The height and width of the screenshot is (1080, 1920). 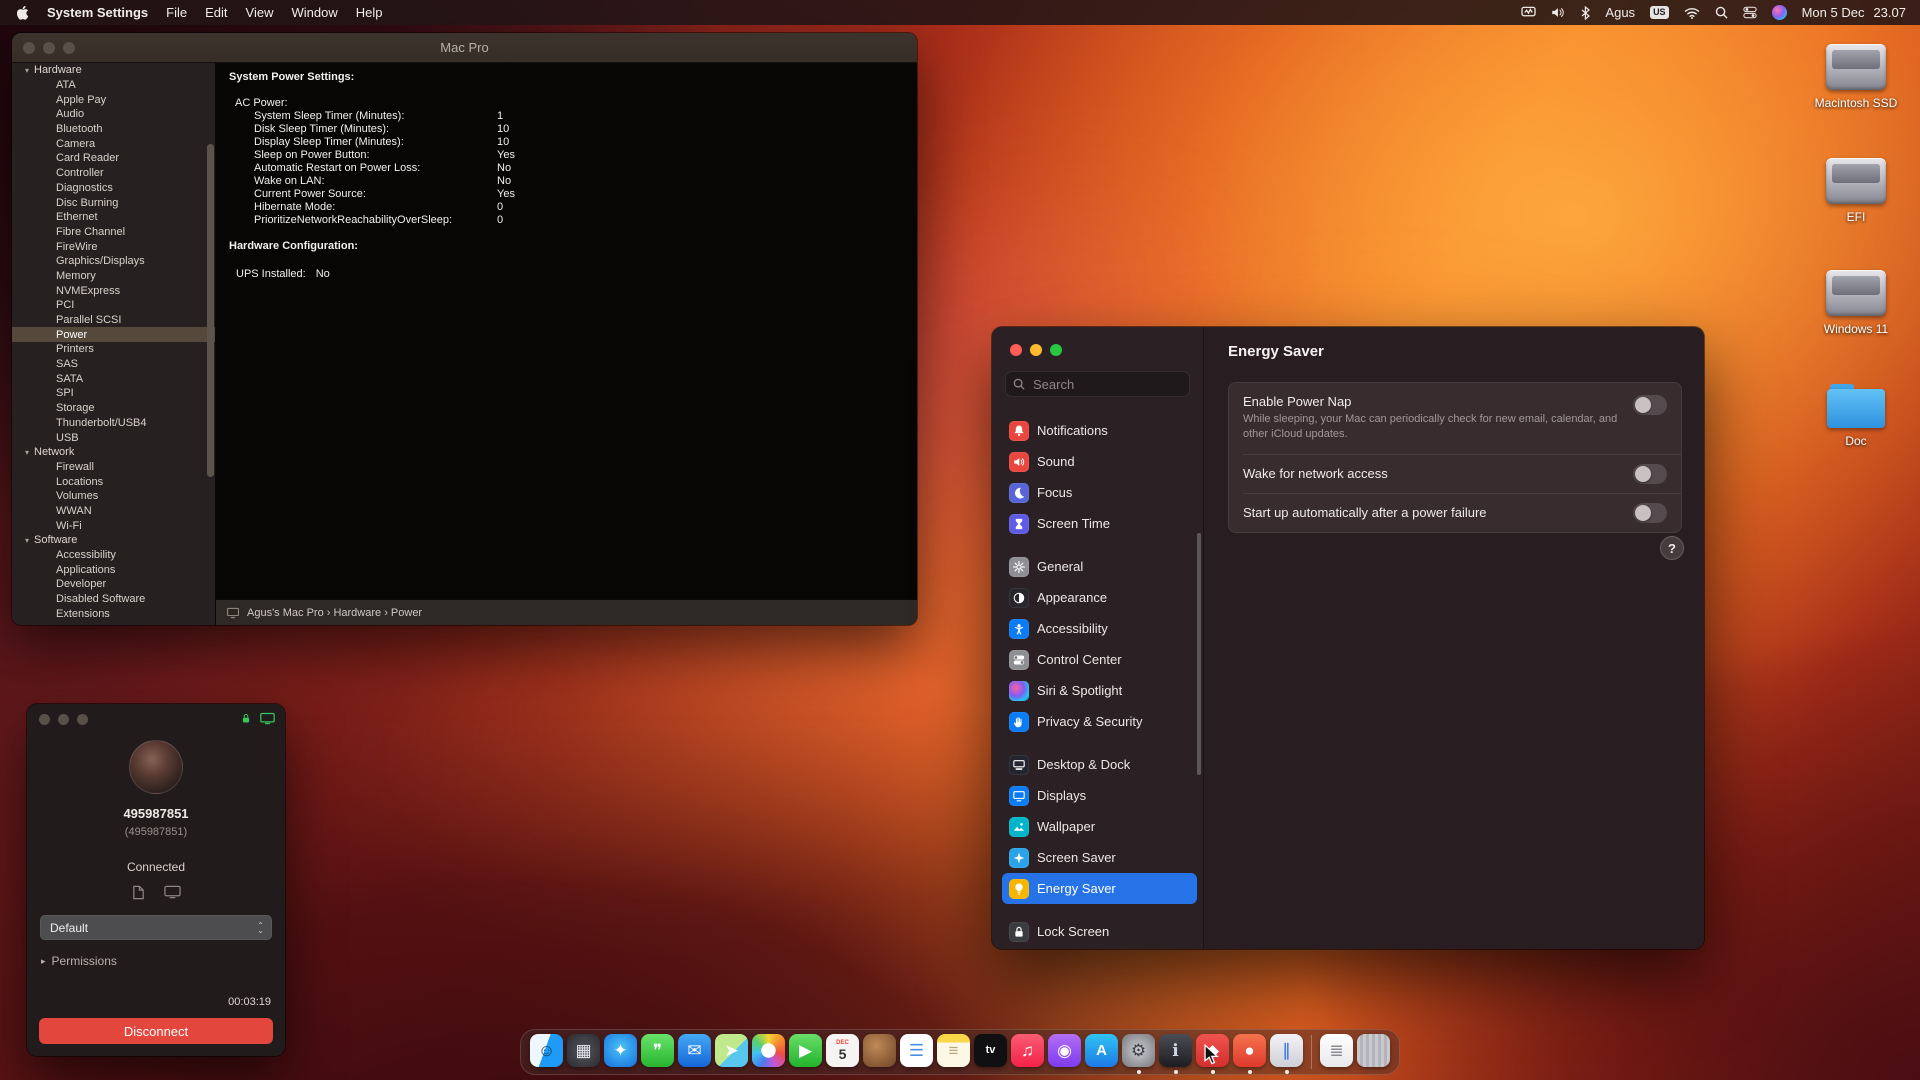 I want to click on tree-item-developer: Developer, so click(x=113, y=584).